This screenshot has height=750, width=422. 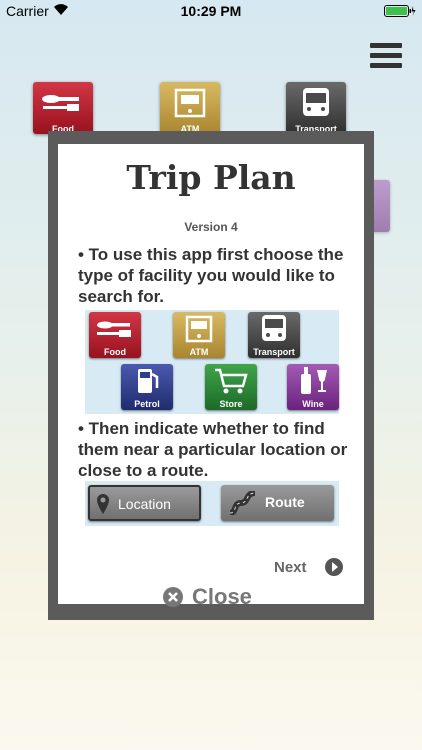 What do you see at coordinates (313, 404) in the screenshot?
I see `facility-wine-label: Wine` at bounding box center [313, 404].